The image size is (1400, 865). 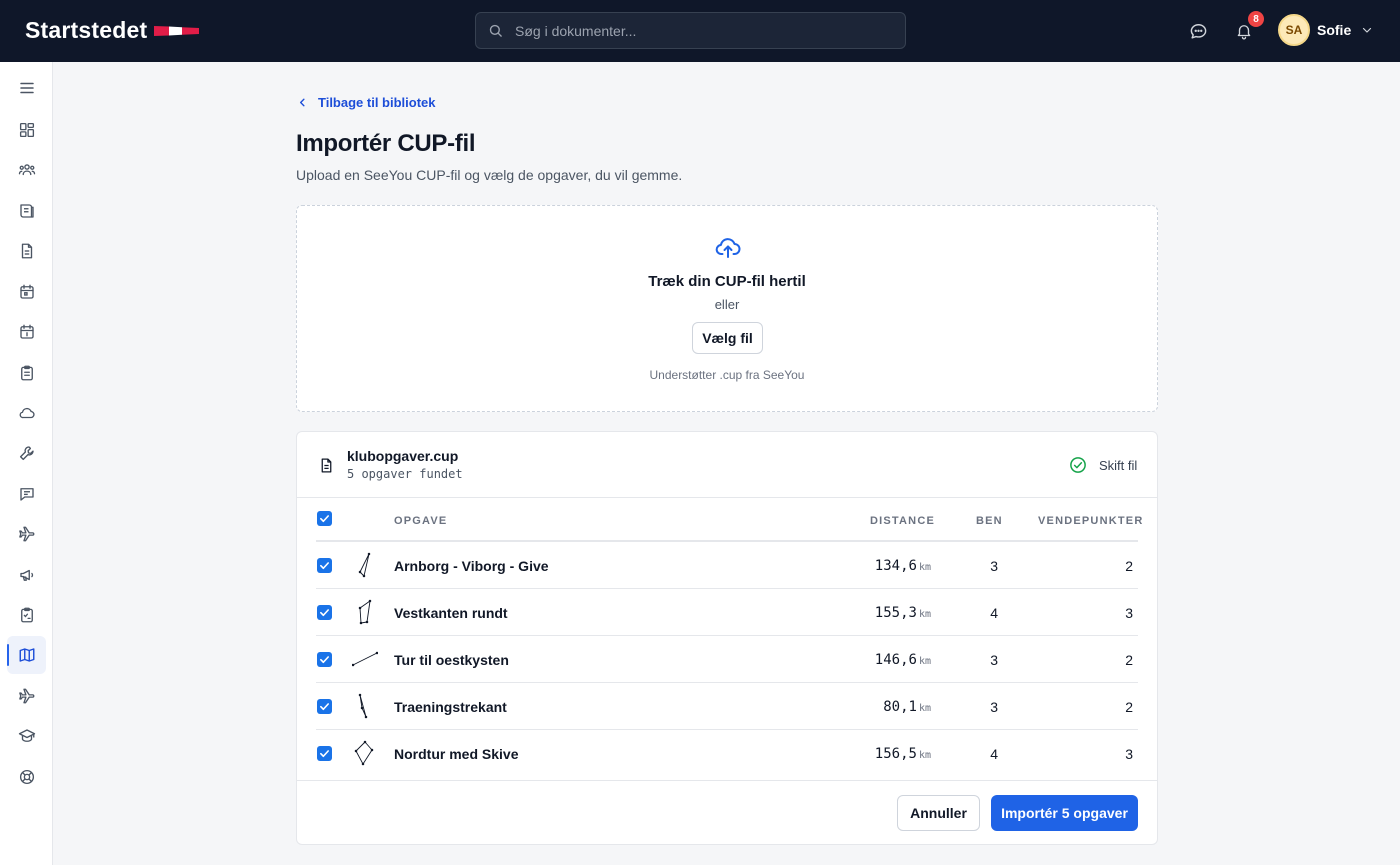 What do you see at coordinates (1064, 813) in the screenshot?
I see `import-button: Importér 5 opgaver` at bounding box center [1064, 813].